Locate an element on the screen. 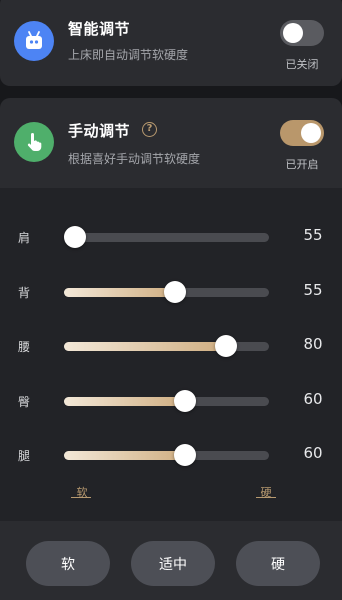  smart-adjust-subtitle: 上床即自动调节软硬度 is located at coordinates (128, 55).